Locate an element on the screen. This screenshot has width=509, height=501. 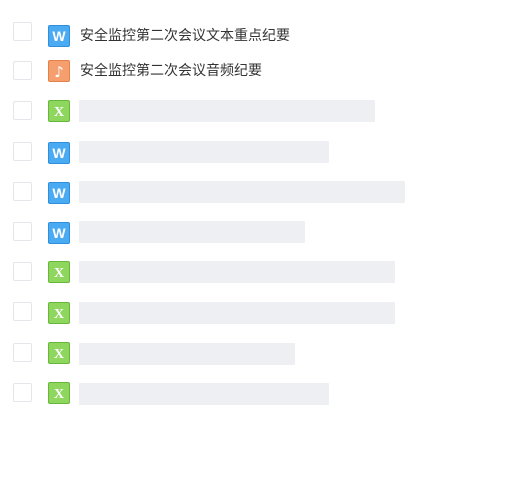
file-row: ♪ 安全监控第二次会议音频纪要 is located at coordinates (254, 70).